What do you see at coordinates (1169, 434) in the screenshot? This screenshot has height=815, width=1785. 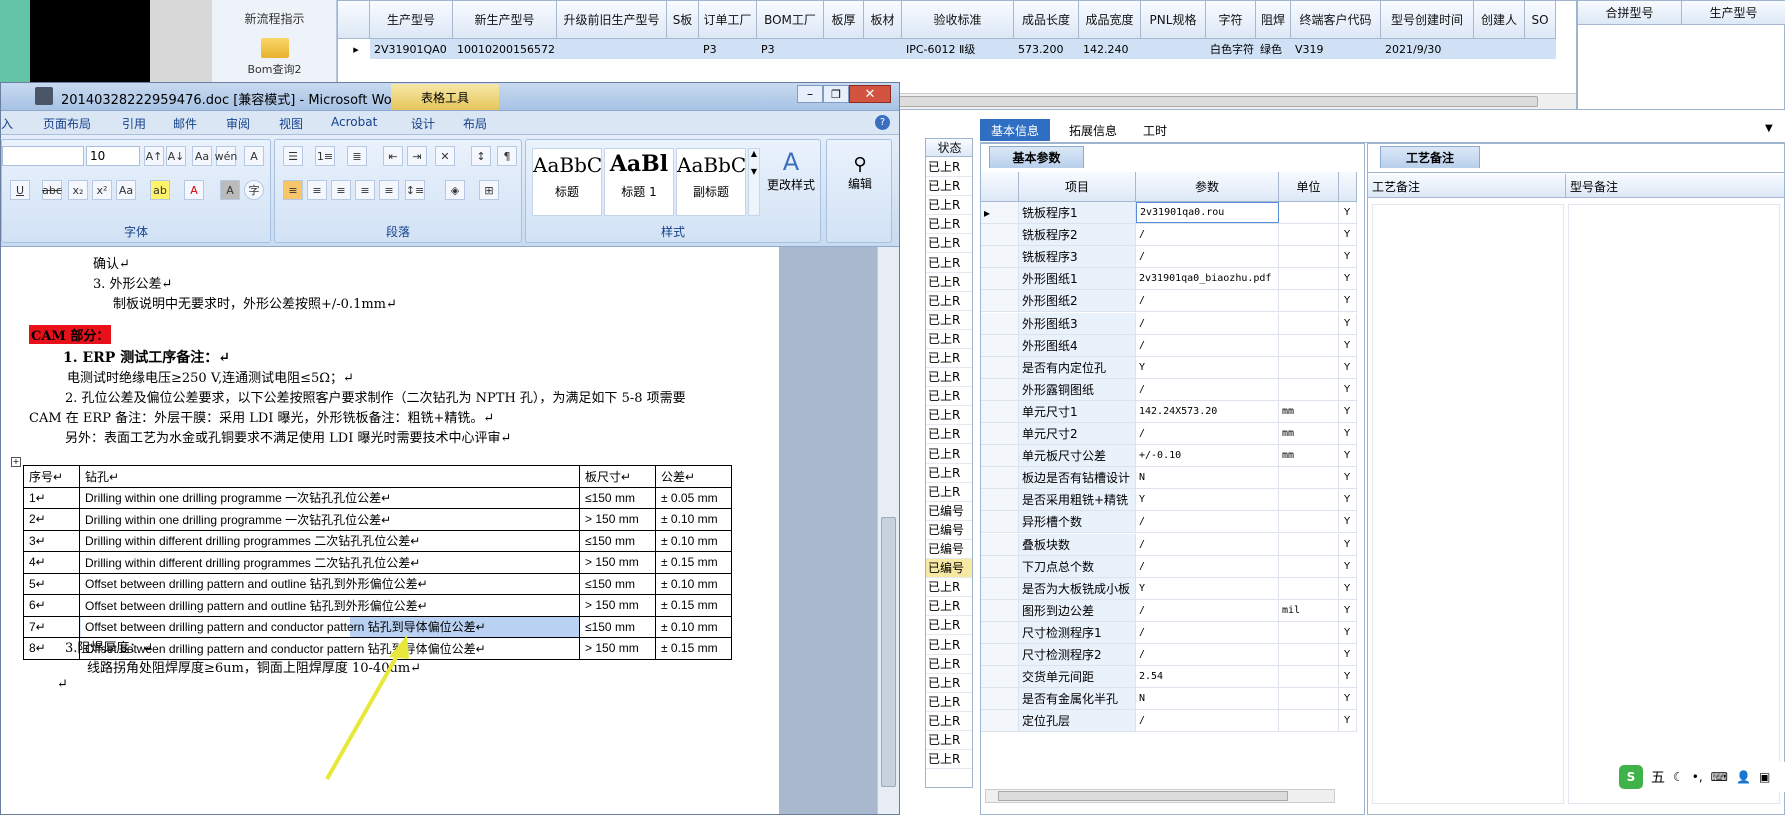 I see `param-row: 单元尺寸2/mm Y` at bounding box center [1169, 434].